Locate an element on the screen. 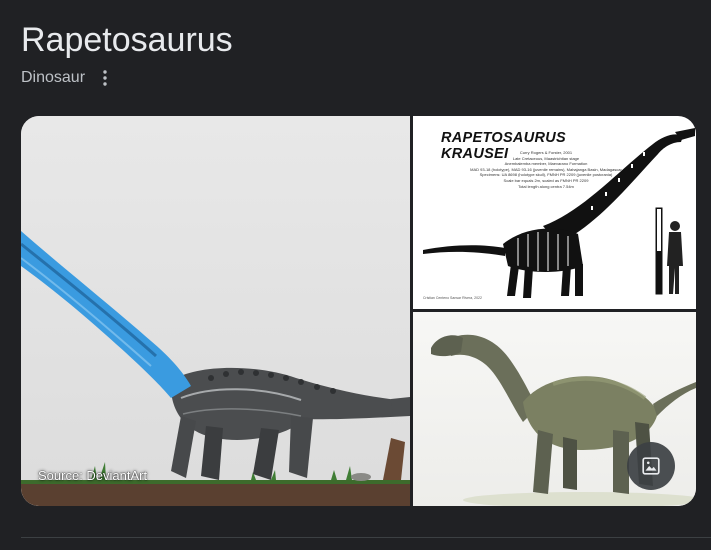 This screenshot has height=550, width=711. subtitle-row: Dinosaur is located at coordinates (67, 78).